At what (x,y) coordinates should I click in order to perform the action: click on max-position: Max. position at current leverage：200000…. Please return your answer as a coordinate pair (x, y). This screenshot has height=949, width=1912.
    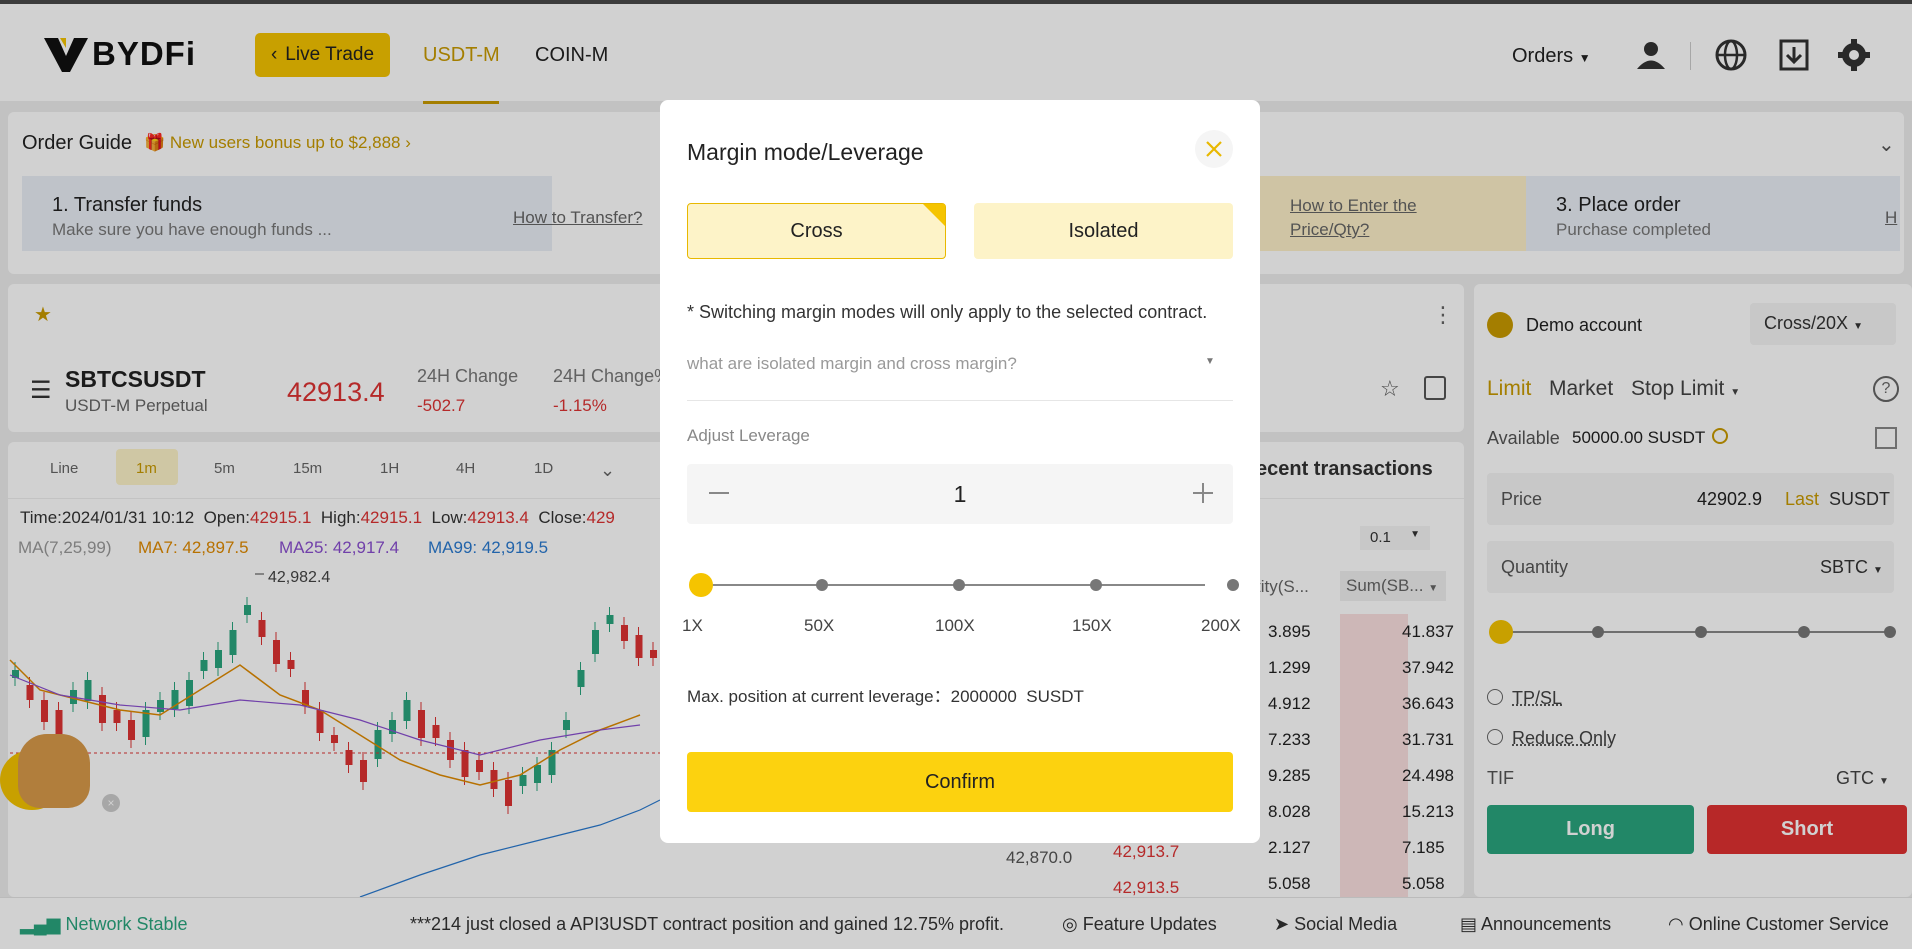
    Looking at the image, I should click on (885, 694).